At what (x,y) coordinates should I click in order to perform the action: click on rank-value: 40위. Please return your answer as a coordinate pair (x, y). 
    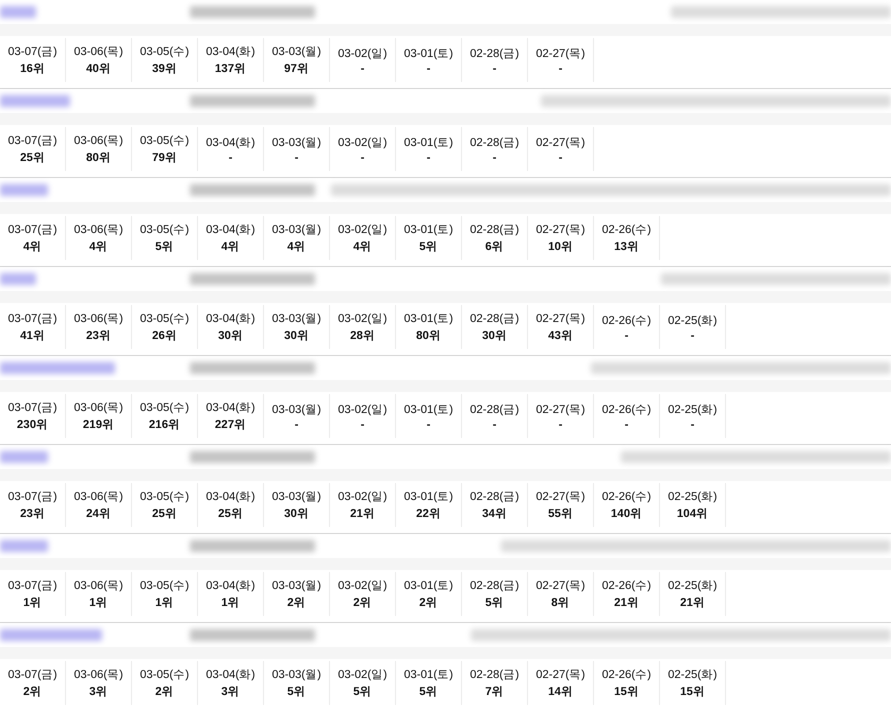
    Looking at the image, I should click on (98, 69).